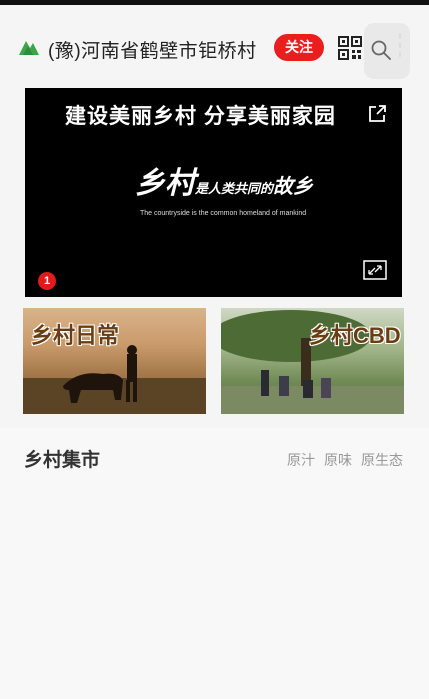  I want to click on banner-headline: 建设美丽乡村 分享美丽家园, so click(200, 116).